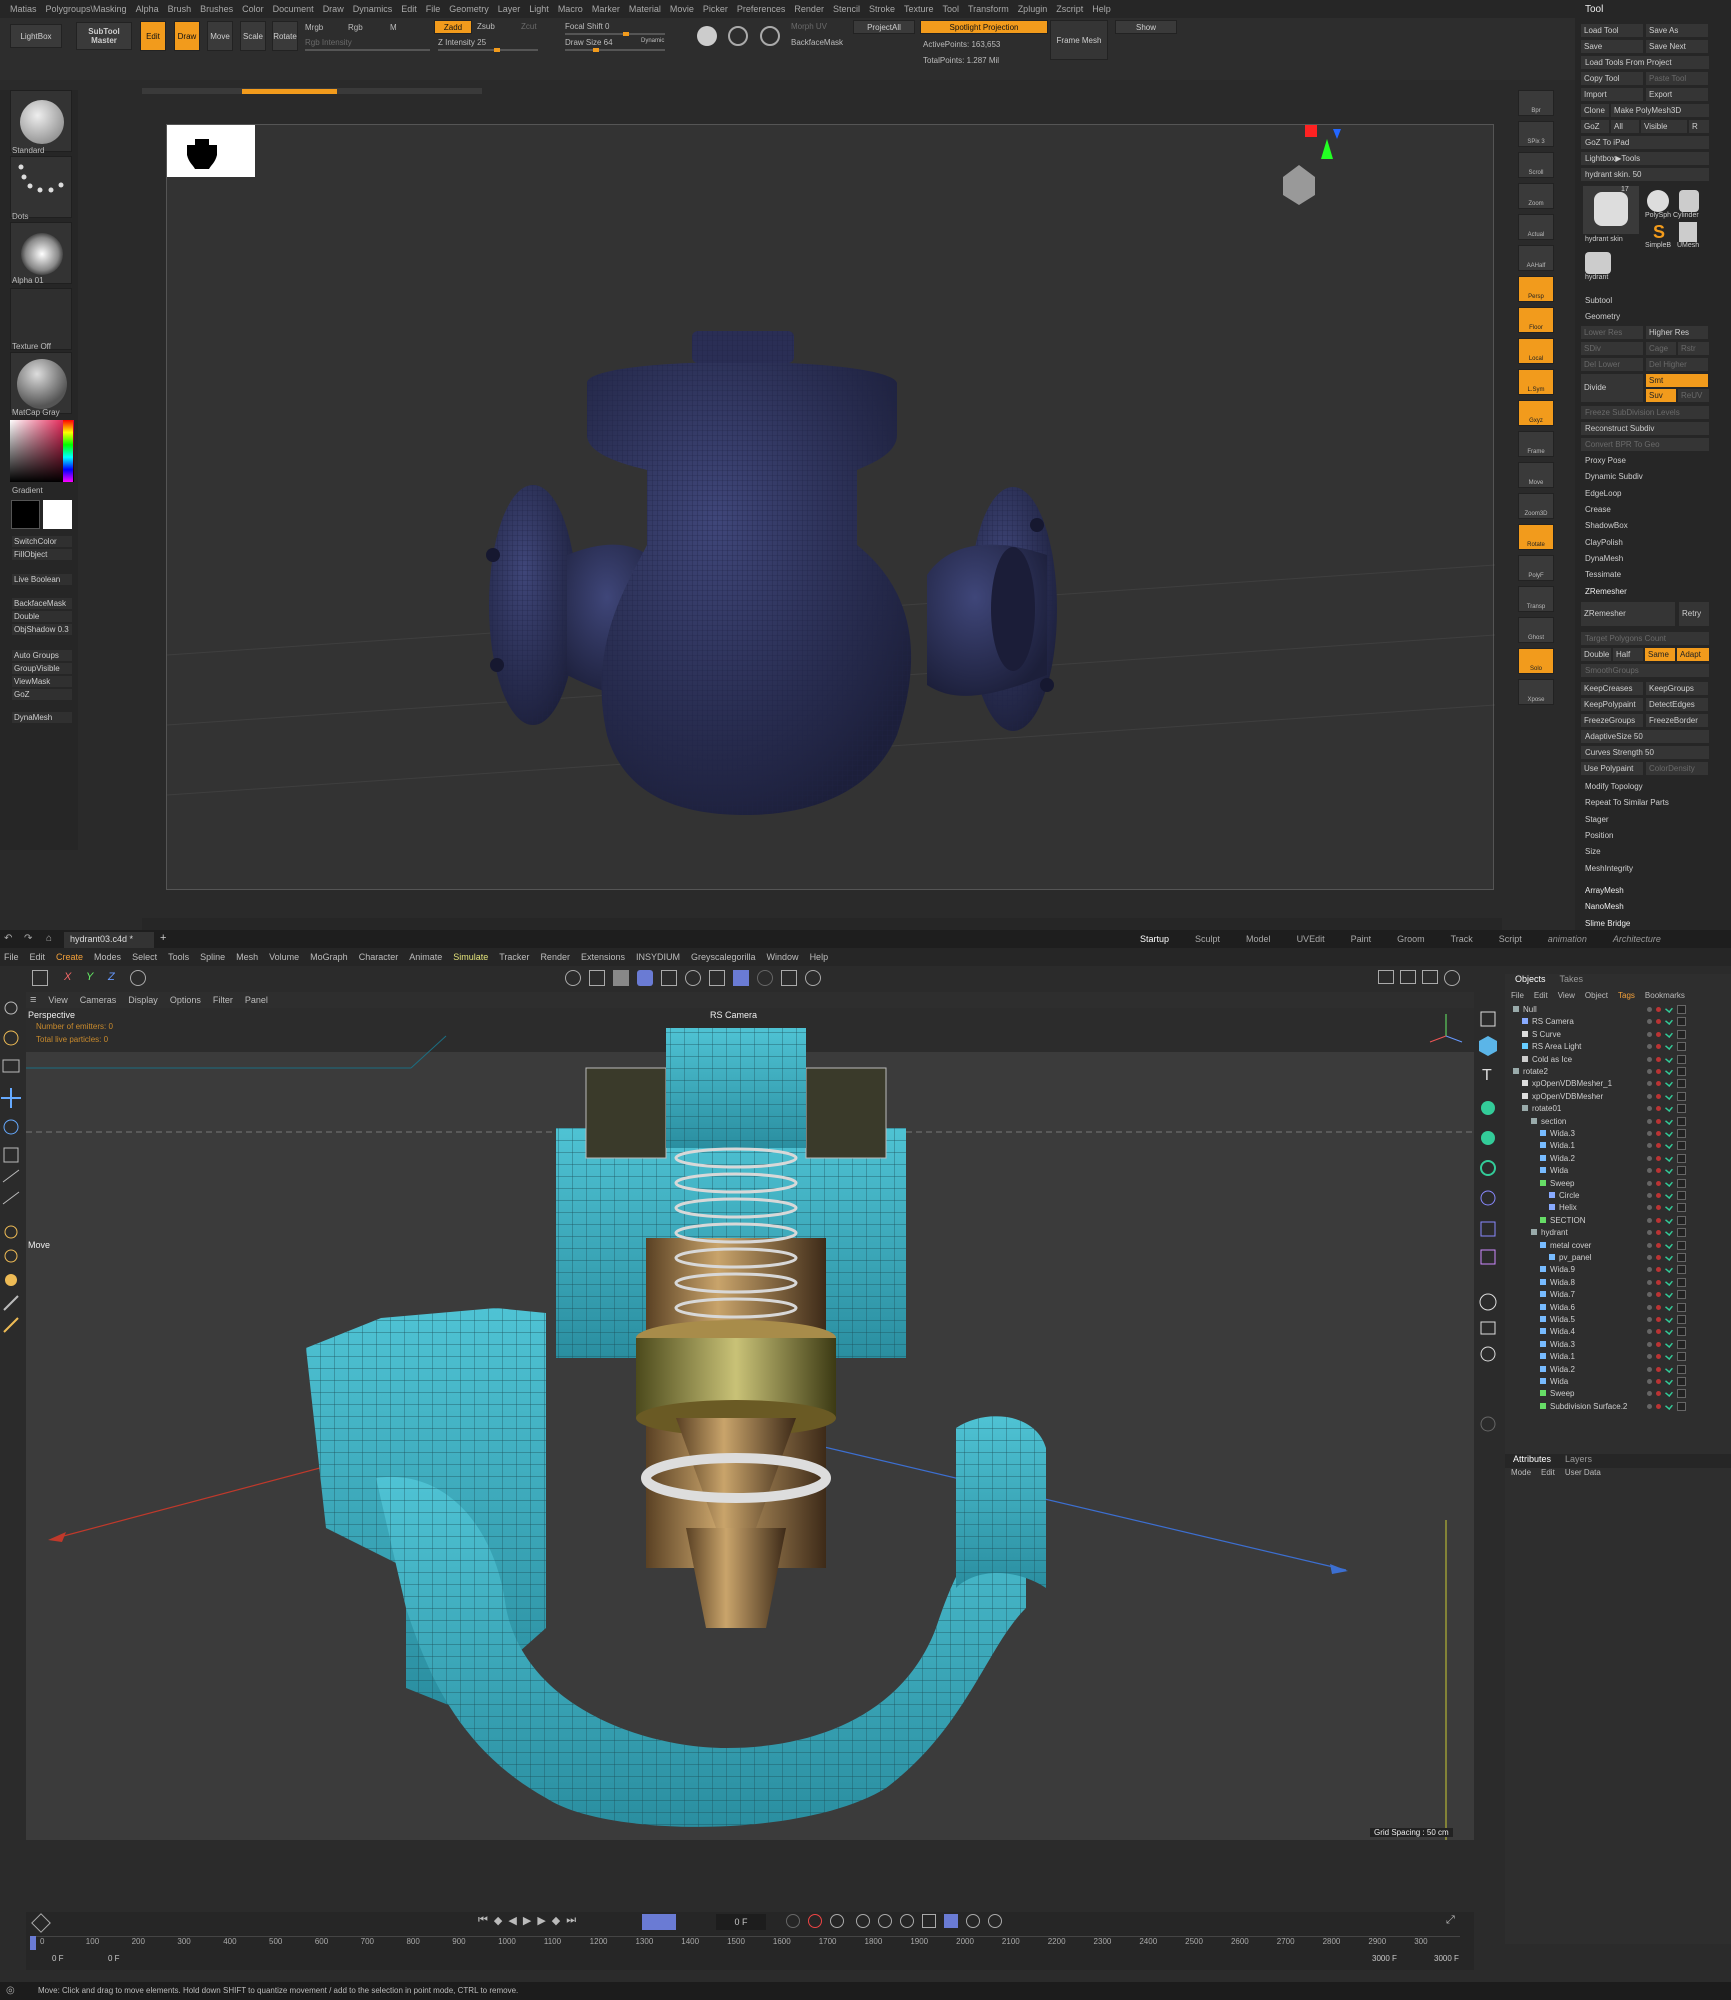 The width and height of the screenshot is (1731, 2000). I want to click on export-button: Export, so click(1677, 94).